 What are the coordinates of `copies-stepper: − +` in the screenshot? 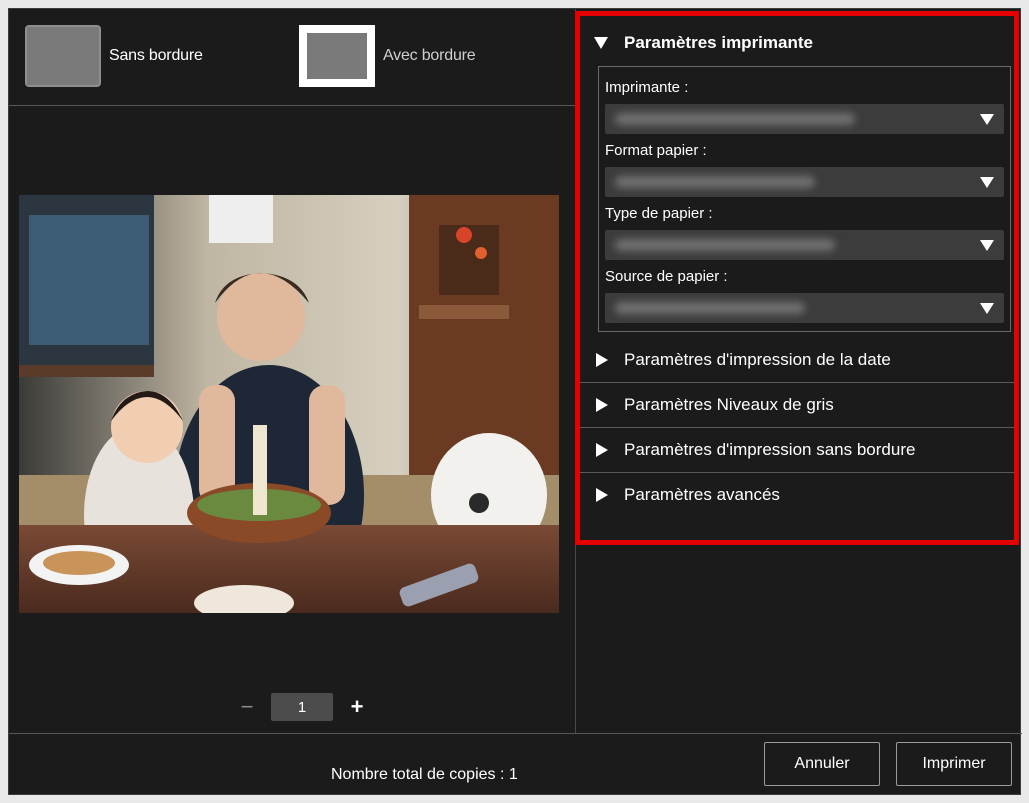 It's located at (302, 707).